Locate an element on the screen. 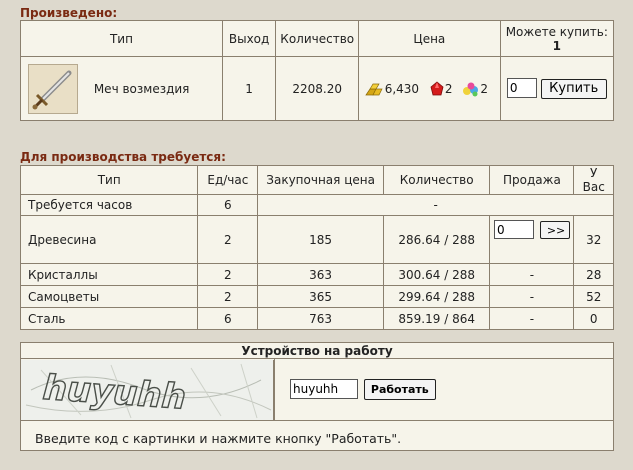 This screenshot has width=633, height=470. produced-row: Меч возмездия 1 2208.20 6,430 2 2 Купит is located at coordinates (317, 88).